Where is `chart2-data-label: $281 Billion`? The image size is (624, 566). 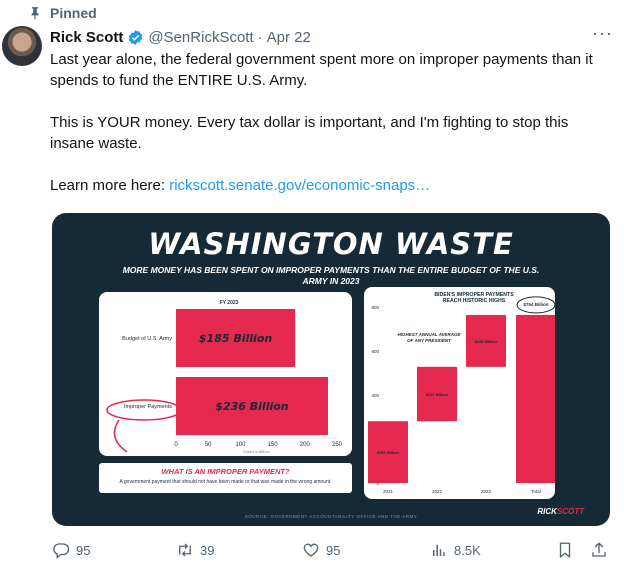
chart2-data-label: $281 Billion is located at coordinates (388, 452).